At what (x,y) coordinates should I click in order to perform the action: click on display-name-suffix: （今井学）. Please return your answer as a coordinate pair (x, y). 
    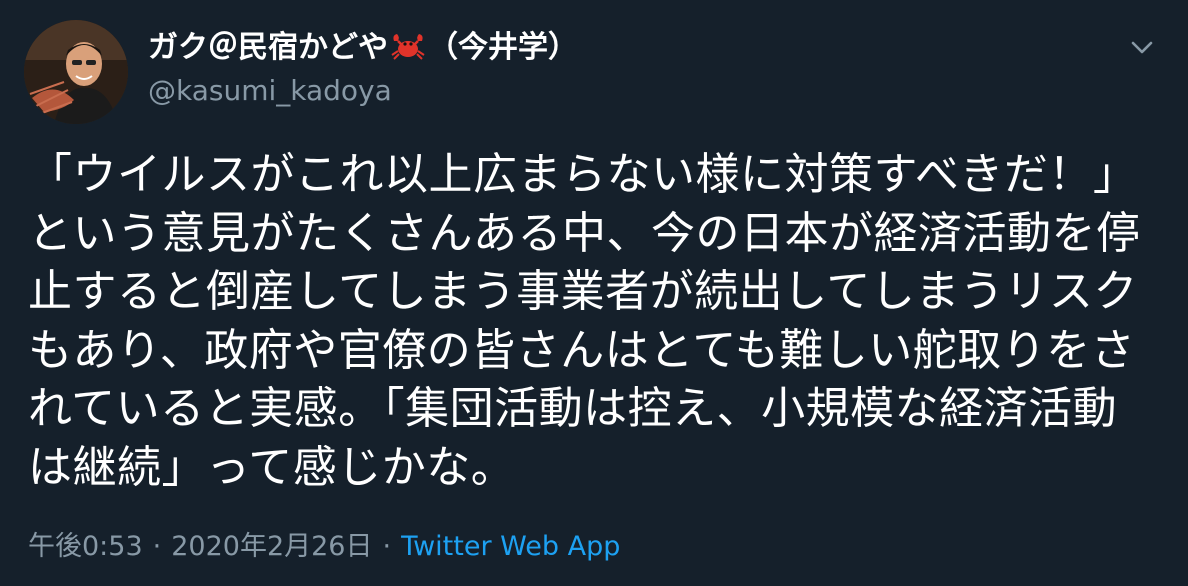
    Looking at the image, I should click on (503, 47).